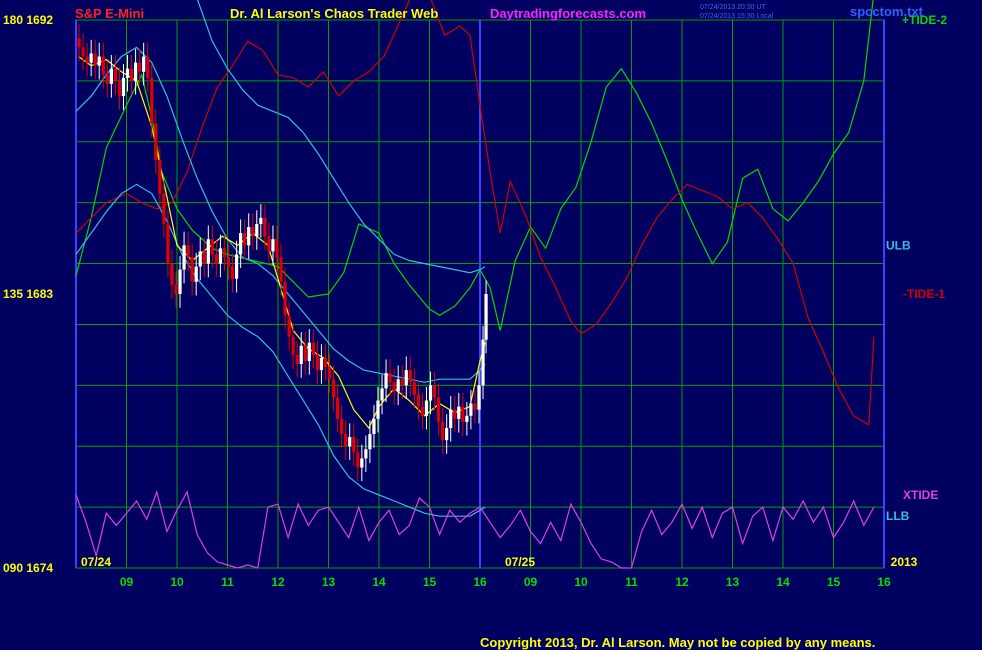 The width and height of the screenshot is (982, 650). Describe the element at coordinates (28, 294) in the screenshot. I see `y-axis-label: 135 1683` at that location.